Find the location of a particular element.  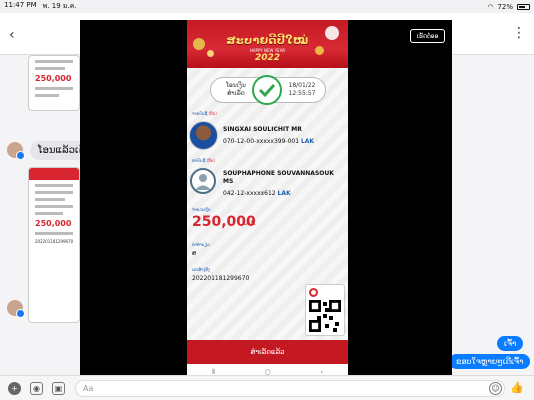

contact-avatar is located at coordinates (16, 151).